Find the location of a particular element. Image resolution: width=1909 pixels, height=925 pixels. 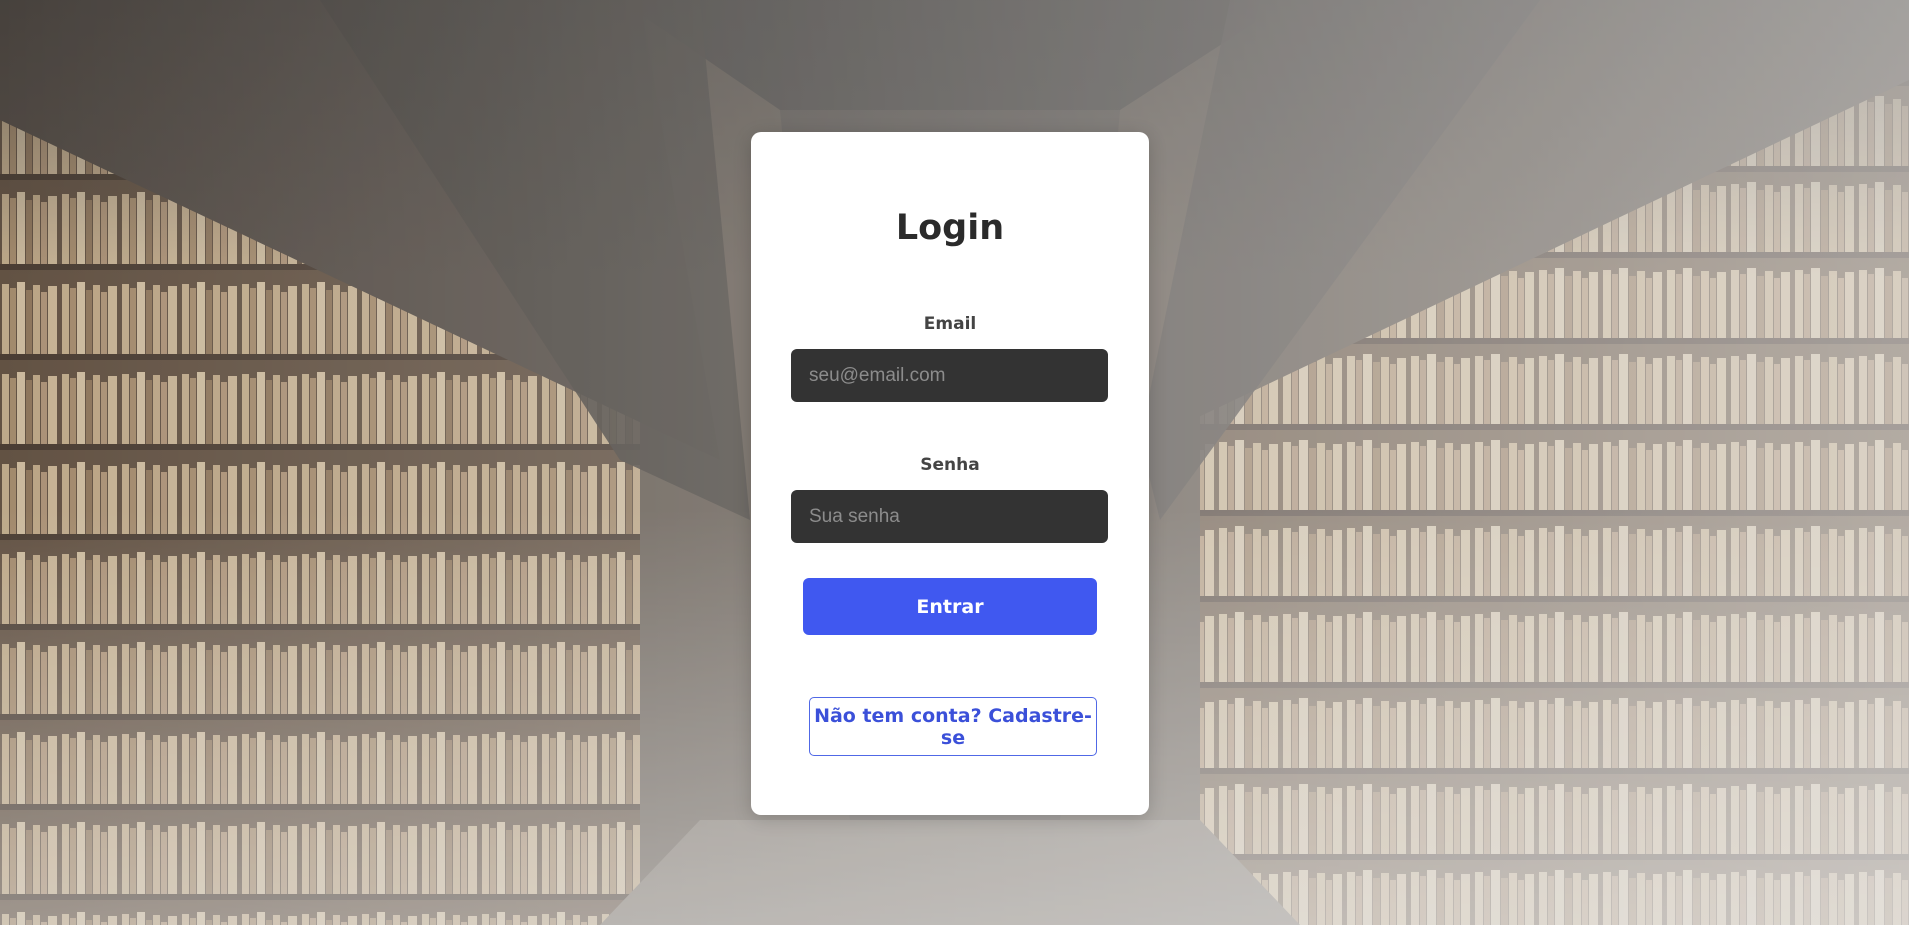

signup-link-button: Não tem conta? Cadastre-se is located at coordinates (953, 726).